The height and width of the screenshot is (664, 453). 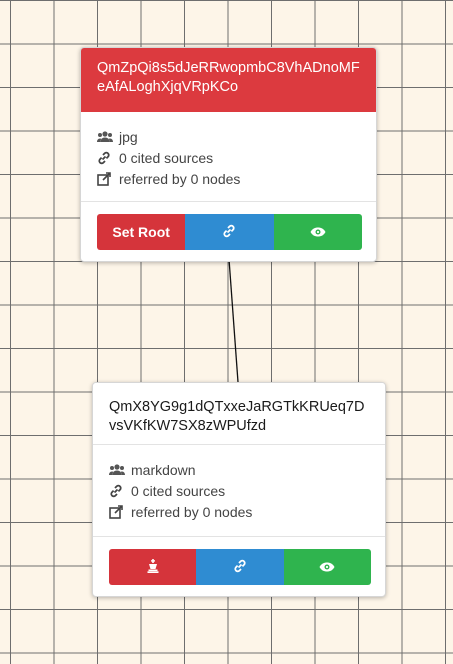 What do you see at coordinates (228, 136) in the screenshot?
I see `node-type-row: jpg` at bounding box center [228, 136].